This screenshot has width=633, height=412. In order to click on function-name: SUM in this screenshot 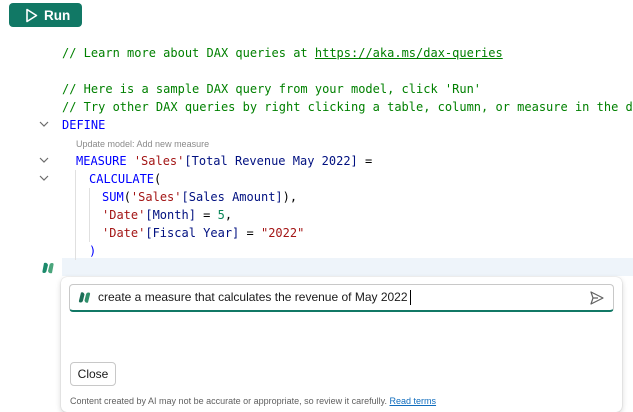, I will do `click(113, 197)`.